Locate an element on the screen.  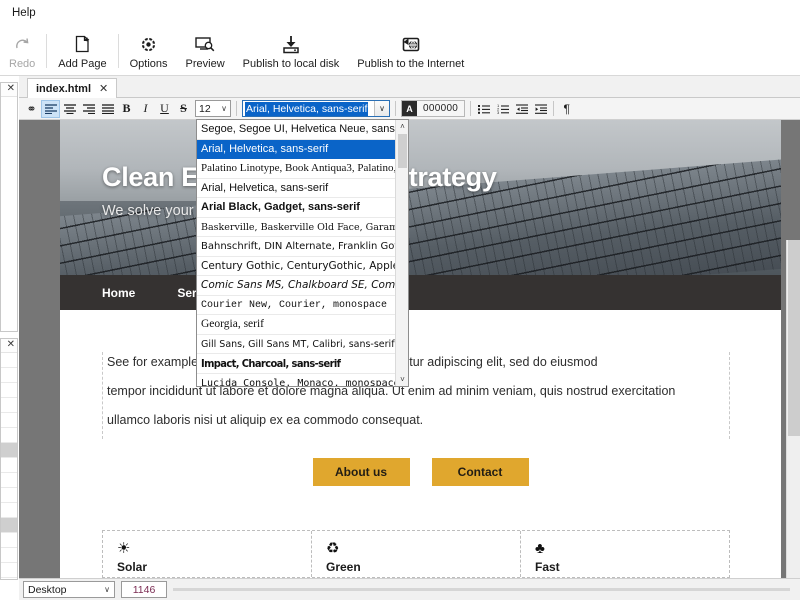
font-color-swatch-icon: A is located at coordinates (409, 108).